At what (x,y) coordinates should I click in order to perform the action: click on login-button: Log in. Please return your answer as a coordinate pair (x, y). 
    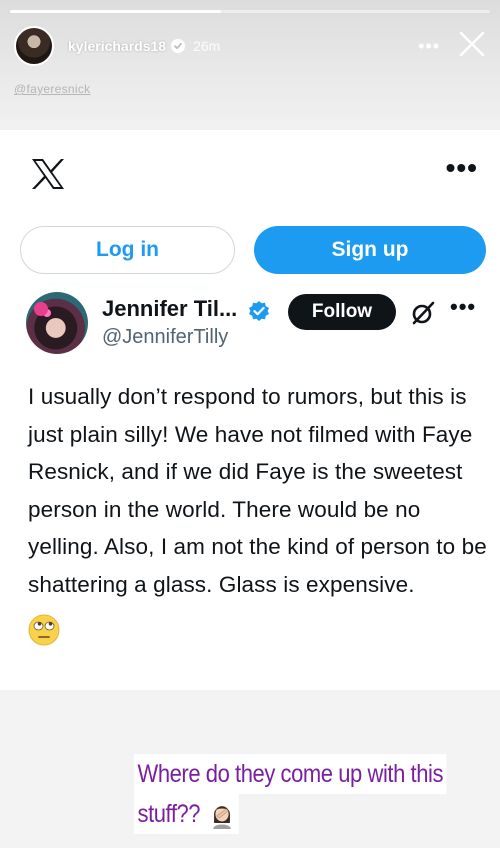
    Looking at the image, I should click on (127, 250).